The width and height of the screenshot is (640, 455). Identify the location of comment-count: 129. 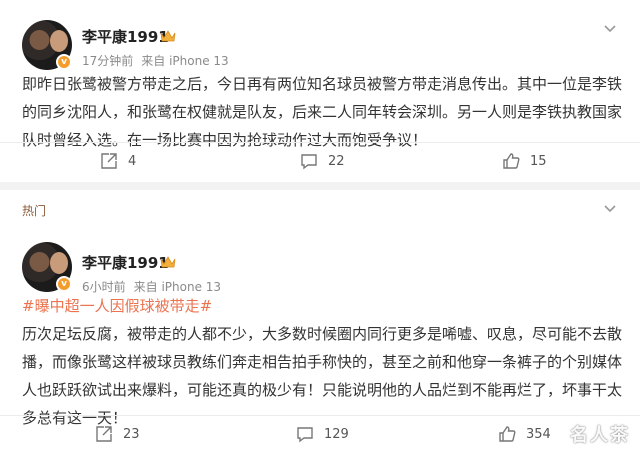
(336, 434).